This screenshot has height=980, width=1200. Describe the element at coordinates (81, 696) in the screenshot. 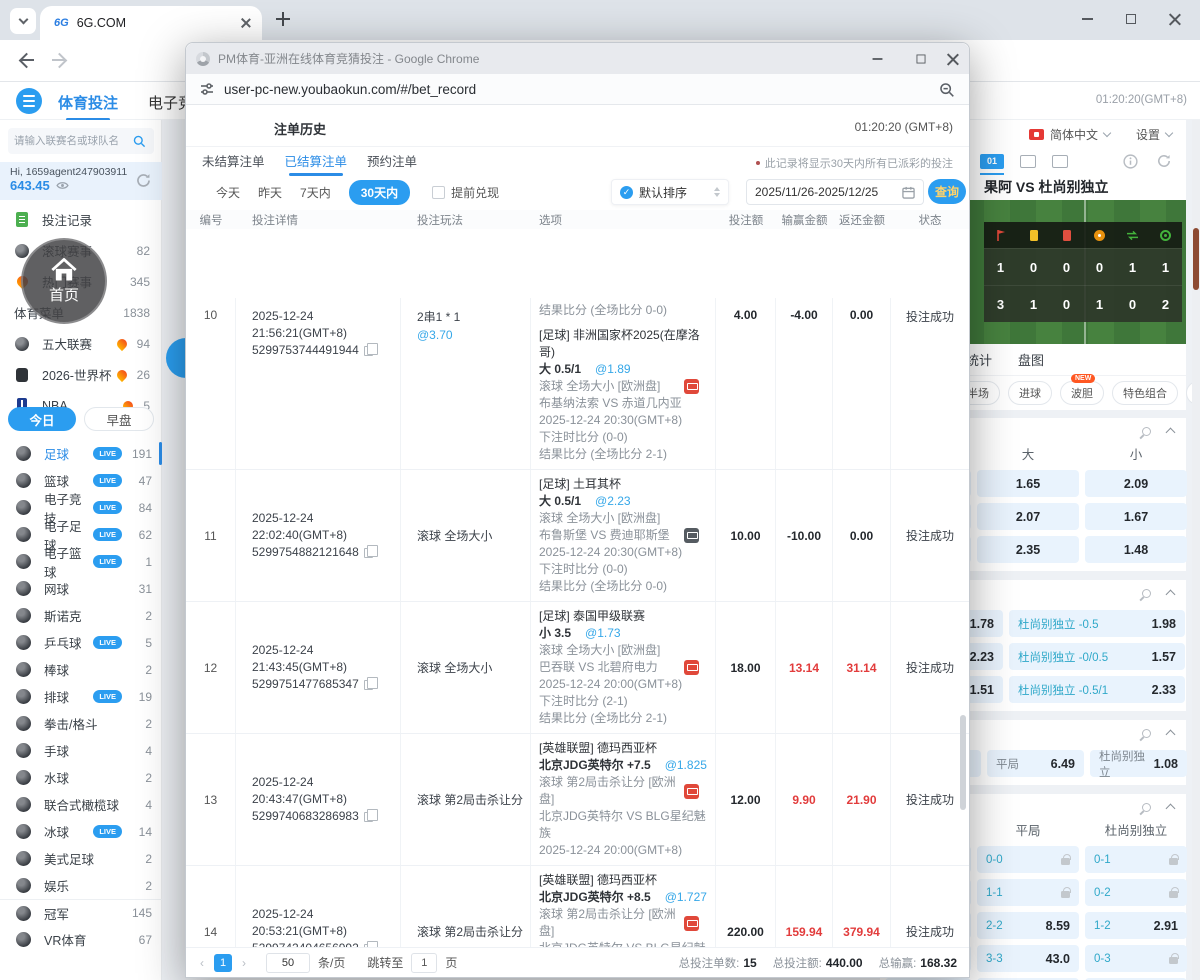

I see `sport-list-item: 排球 LIVE 19` at that location.